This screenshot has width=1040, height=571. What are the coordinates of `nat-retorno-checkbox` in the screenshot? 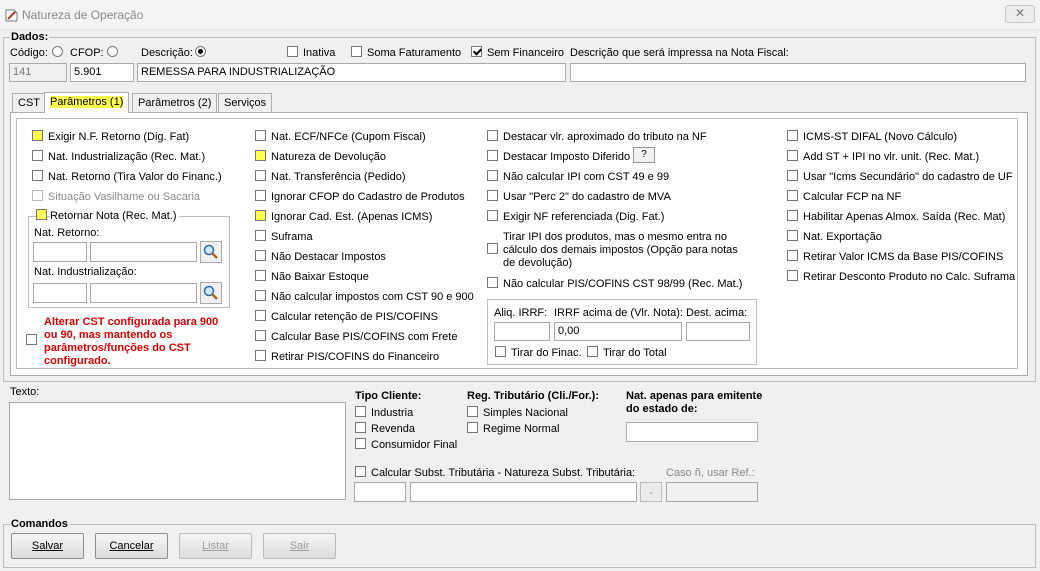 It's located at (37, 175).